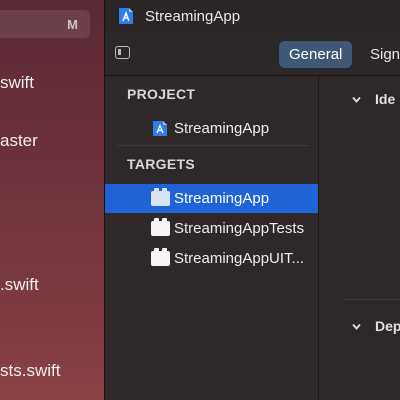 This screenshot has width=400, height=400. I want to click on sidebar-toggle-icon, so click(122, 52).